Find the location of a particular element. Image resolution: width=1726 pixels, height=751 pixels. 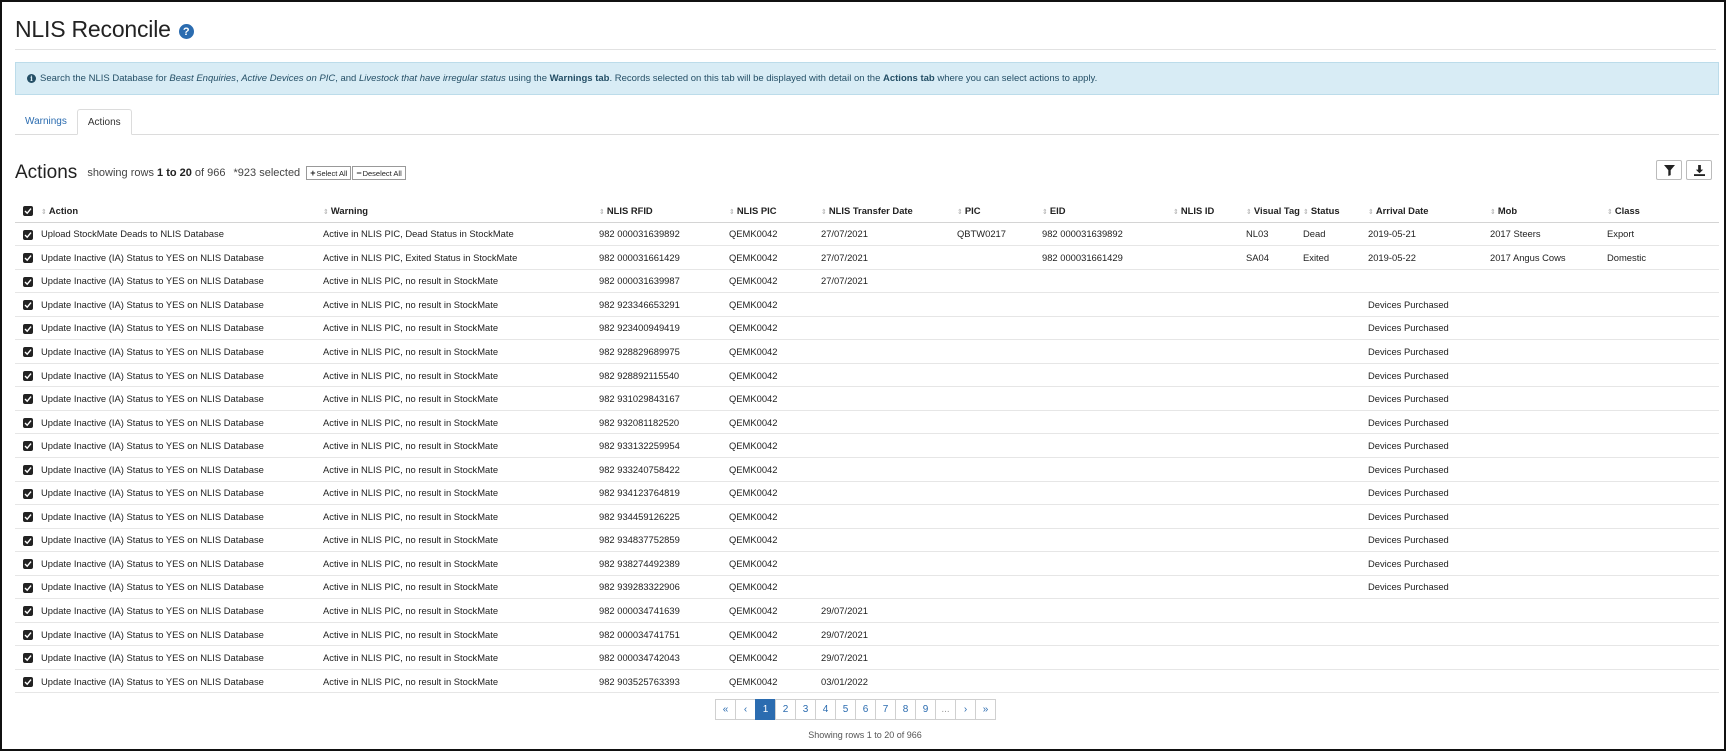

page-5-button: 5 is located at coordinates (845, 709).